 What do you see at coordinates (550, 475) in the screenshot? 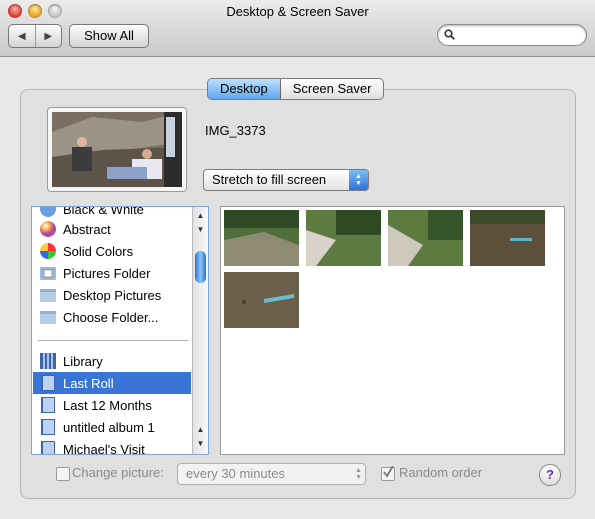
I see `help-button: ?` at bounding box center [550, 475].